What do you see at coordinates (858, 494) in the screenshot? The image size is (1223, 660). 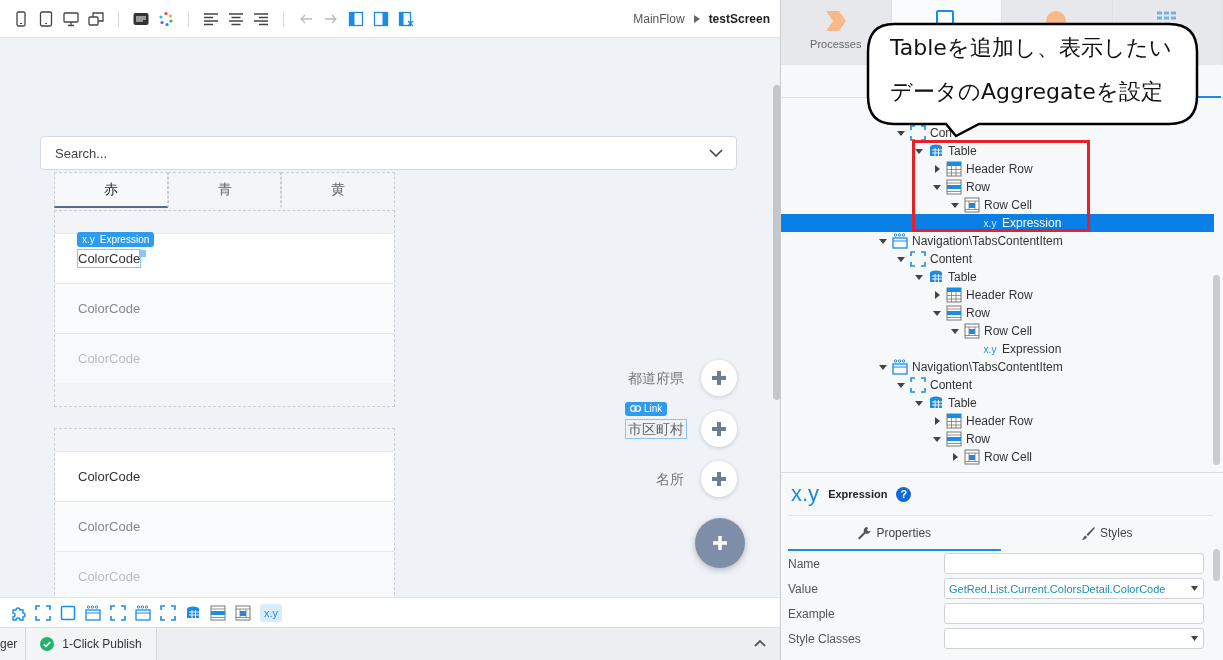 I see `panel-title: Expression` at bounding box center [858, 494].